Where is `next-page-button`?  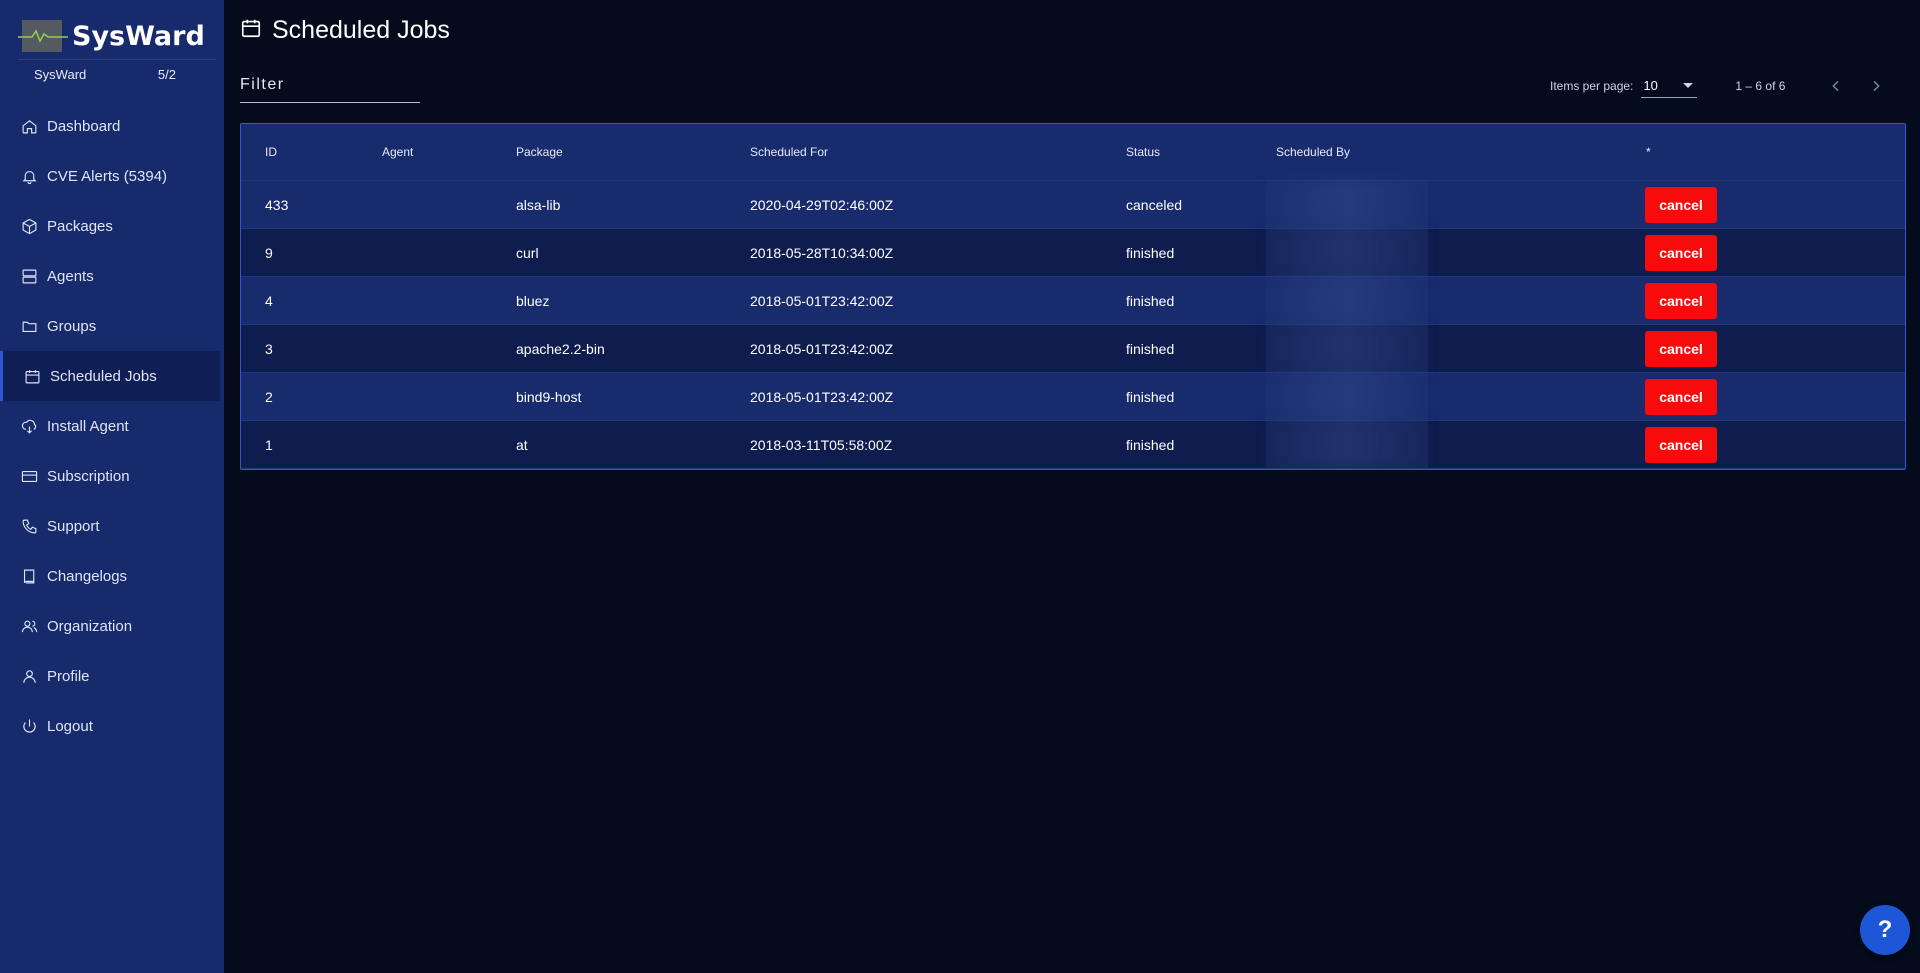
next-page-button is located at coordinates (1876, 86).